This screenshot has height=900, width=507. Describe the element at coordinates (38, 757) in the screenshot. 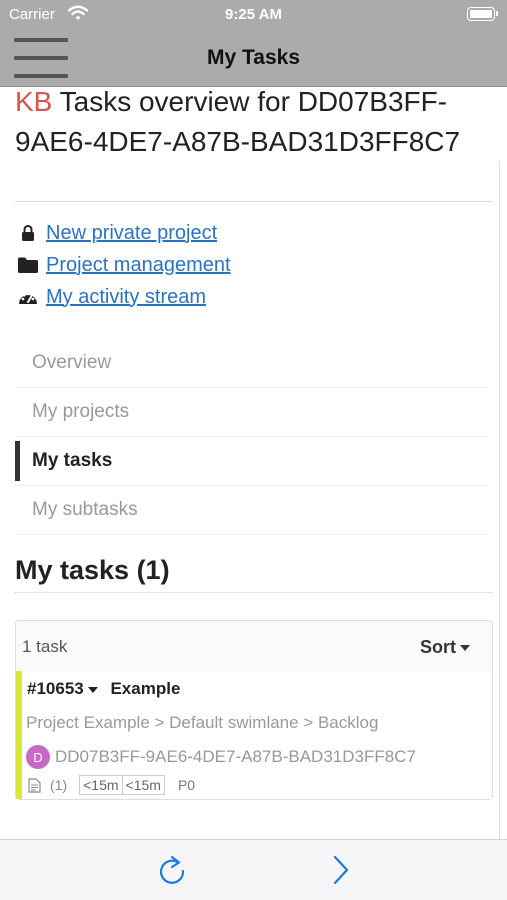

I see `avatar: D` at that location.